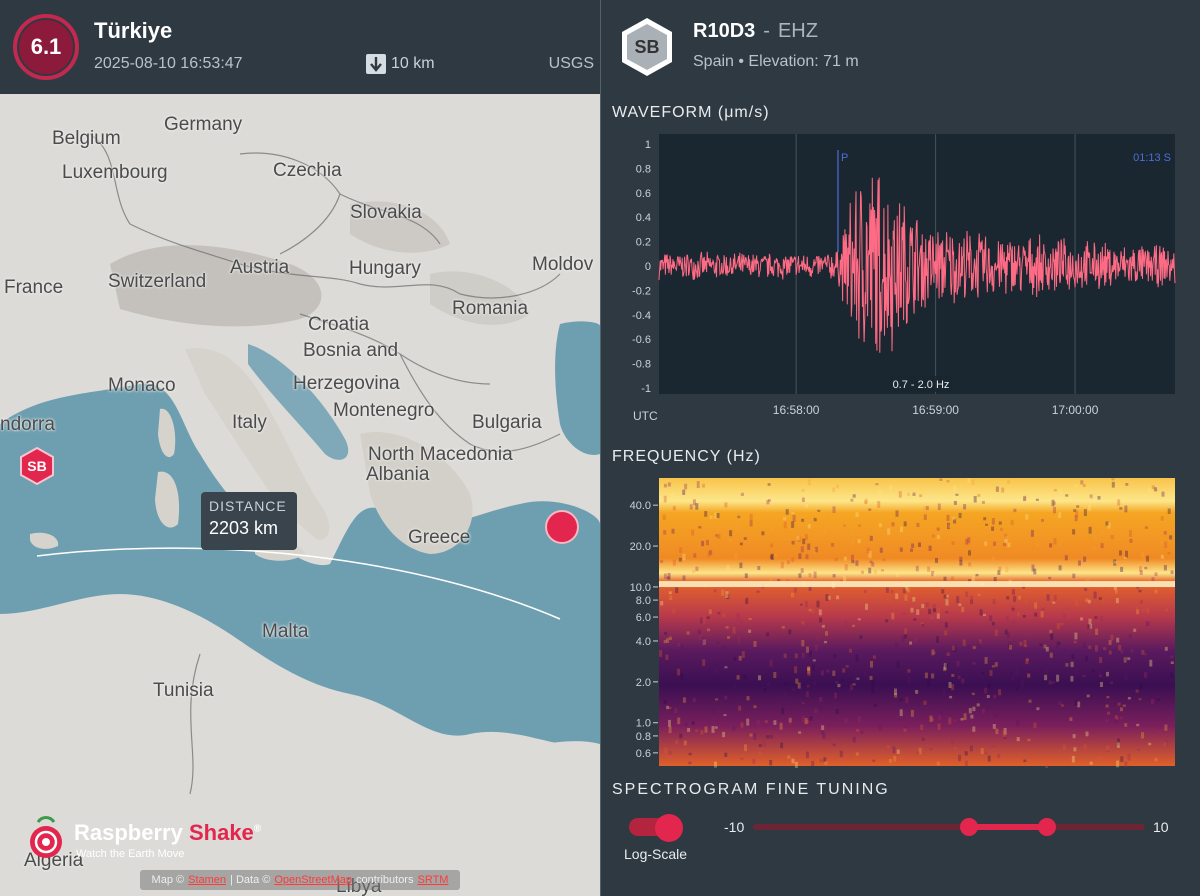 This screenshot has width=1200, height=896. What do you see at coordinates (432, 880) in the screenshot?
I see `attribution-link-srtm: SRTM` at bounding box center [432, 880].